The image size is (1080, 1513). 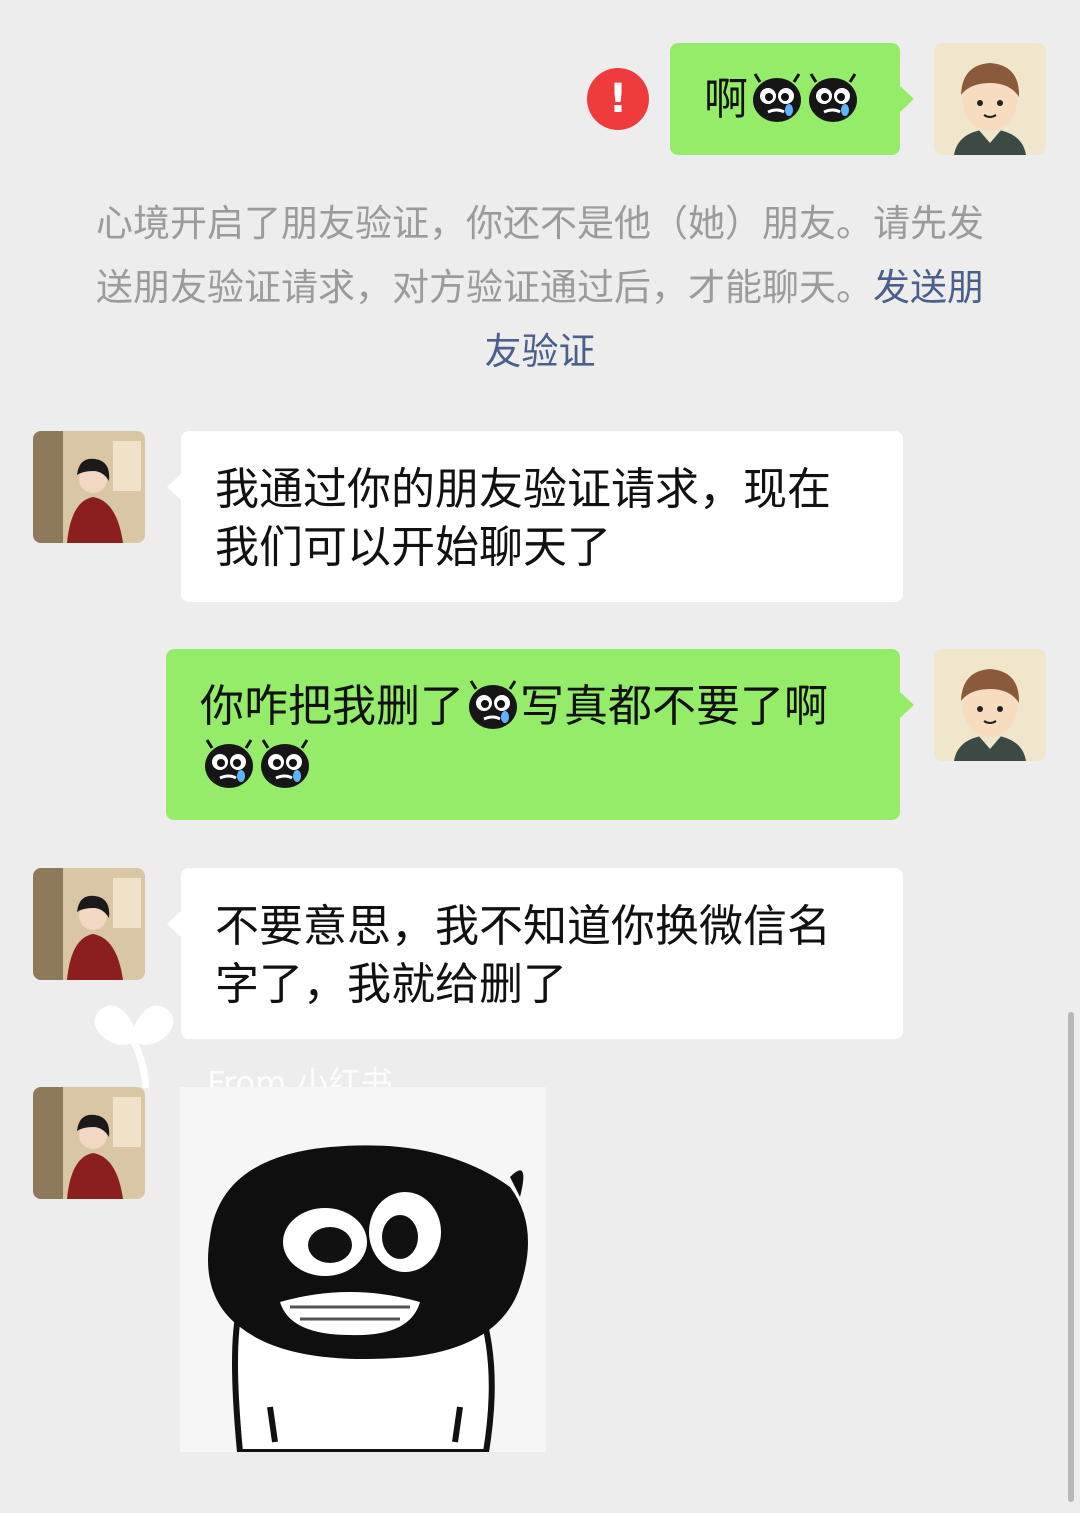 I want to click on message-text: 啊, so click(x=726, y=99).